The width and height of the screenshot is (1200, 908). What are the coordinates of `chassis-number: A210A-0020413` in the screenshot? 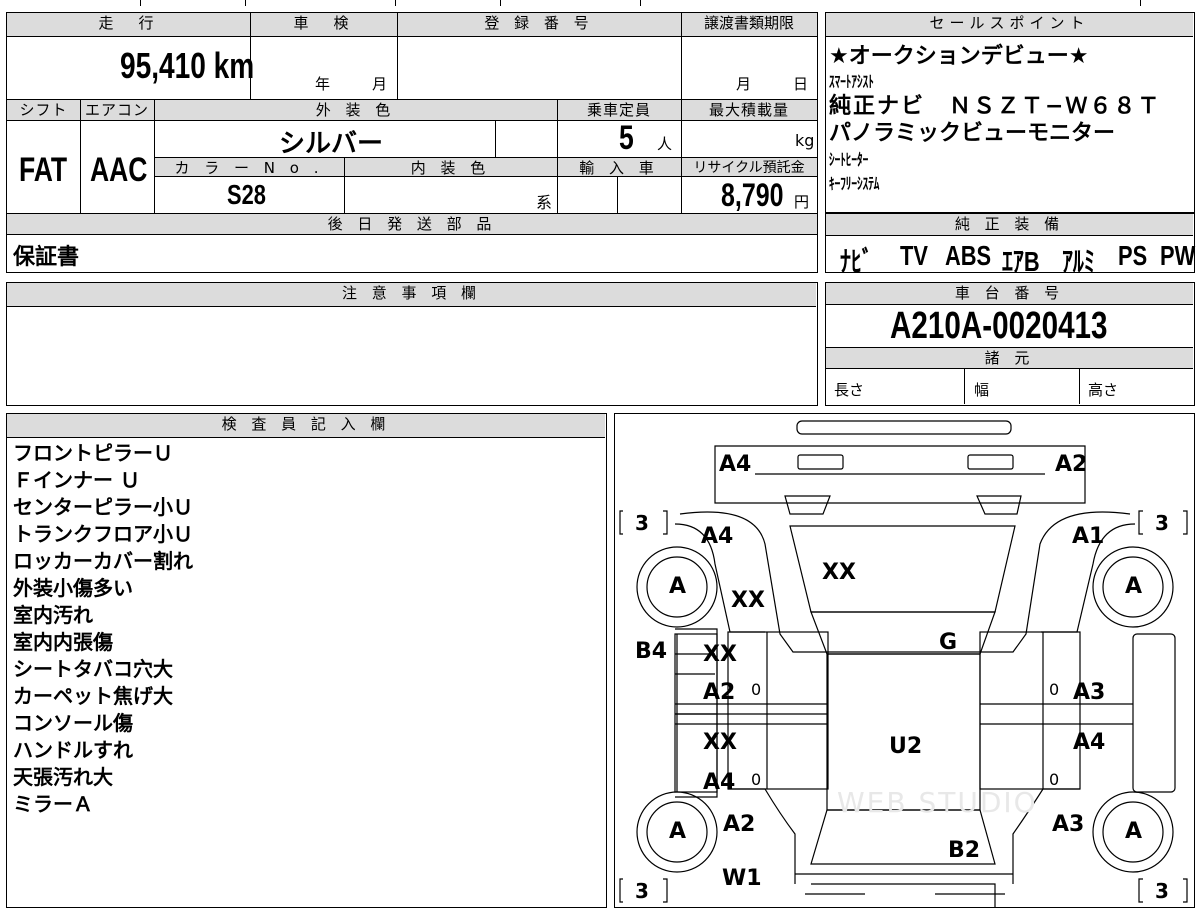 It's located at (999, 326).